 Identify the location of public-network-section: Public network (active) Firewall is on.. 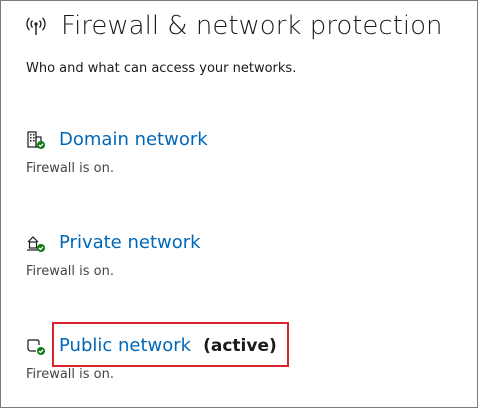
(151, 358).